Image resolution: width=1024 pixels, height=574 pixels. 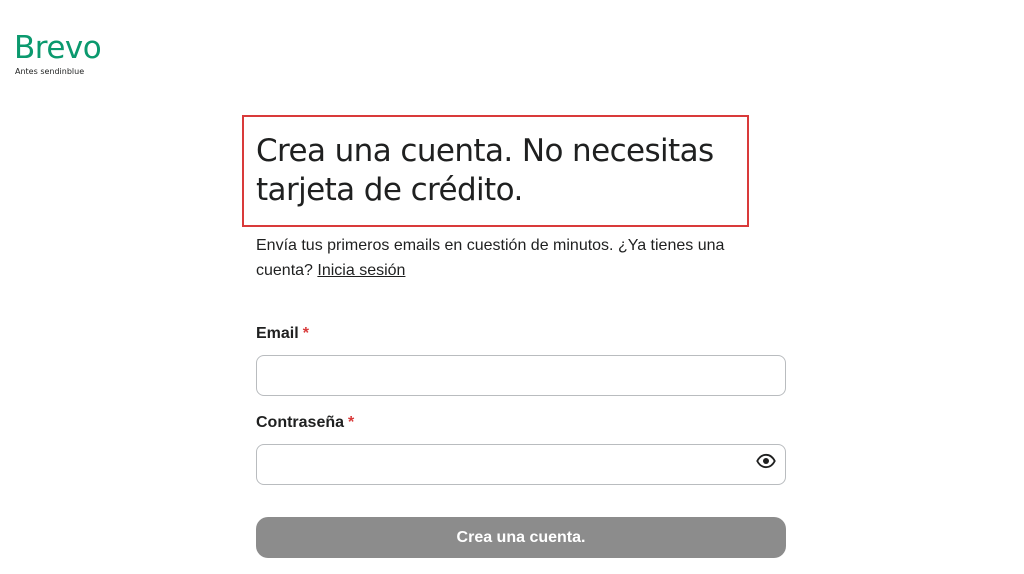 What do you see at coordinates (277, 333) in the screenshot?
I see `email-label-text: Email` at bounding box center [277, 333].